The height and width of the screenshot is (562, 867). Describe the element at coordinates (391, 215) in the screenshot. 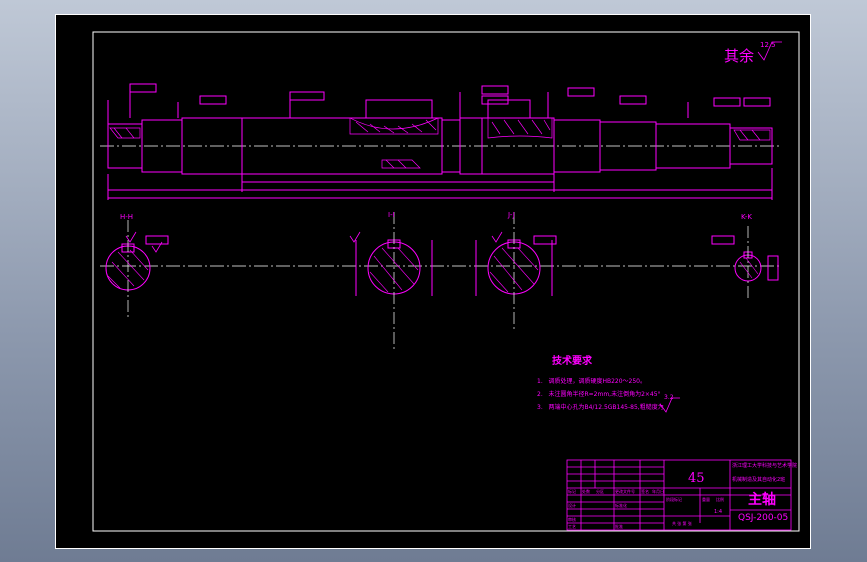

I see `section-label-i: I-I` at that location.